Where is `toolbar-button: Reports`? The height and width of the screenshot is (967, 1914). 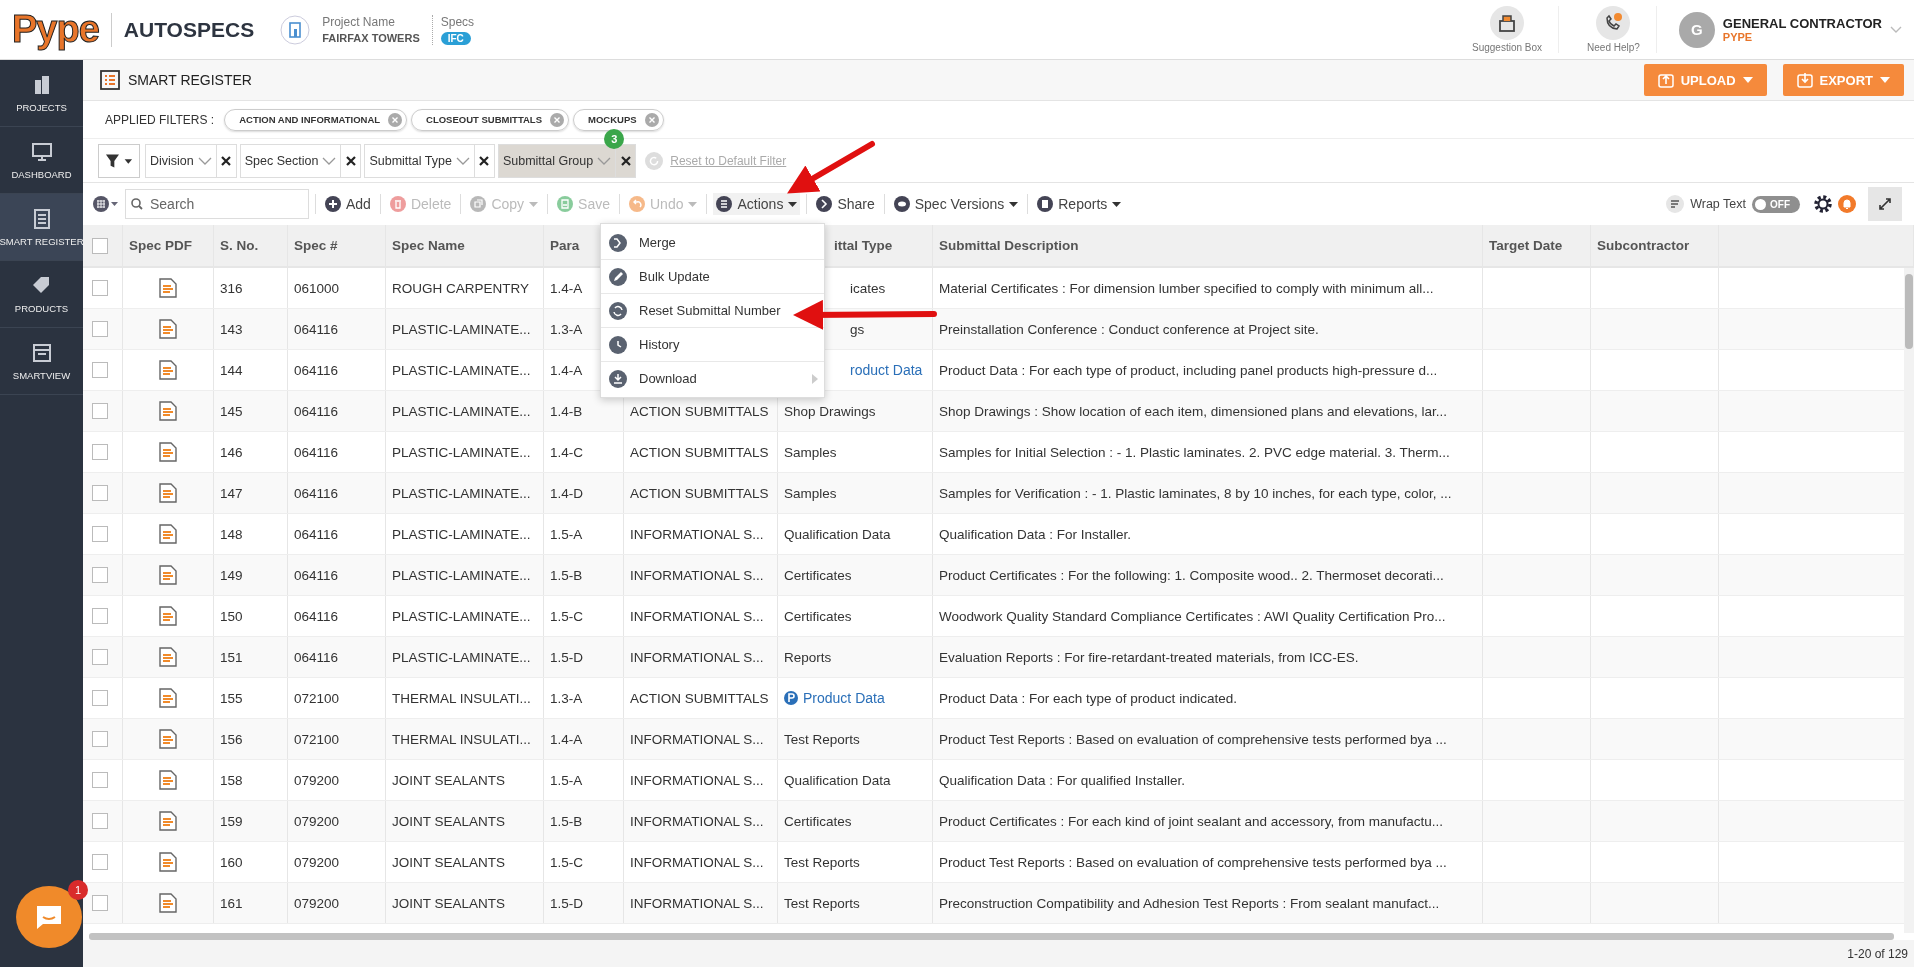 toolbar-button: Reports is located at coordinates (1079, 204).